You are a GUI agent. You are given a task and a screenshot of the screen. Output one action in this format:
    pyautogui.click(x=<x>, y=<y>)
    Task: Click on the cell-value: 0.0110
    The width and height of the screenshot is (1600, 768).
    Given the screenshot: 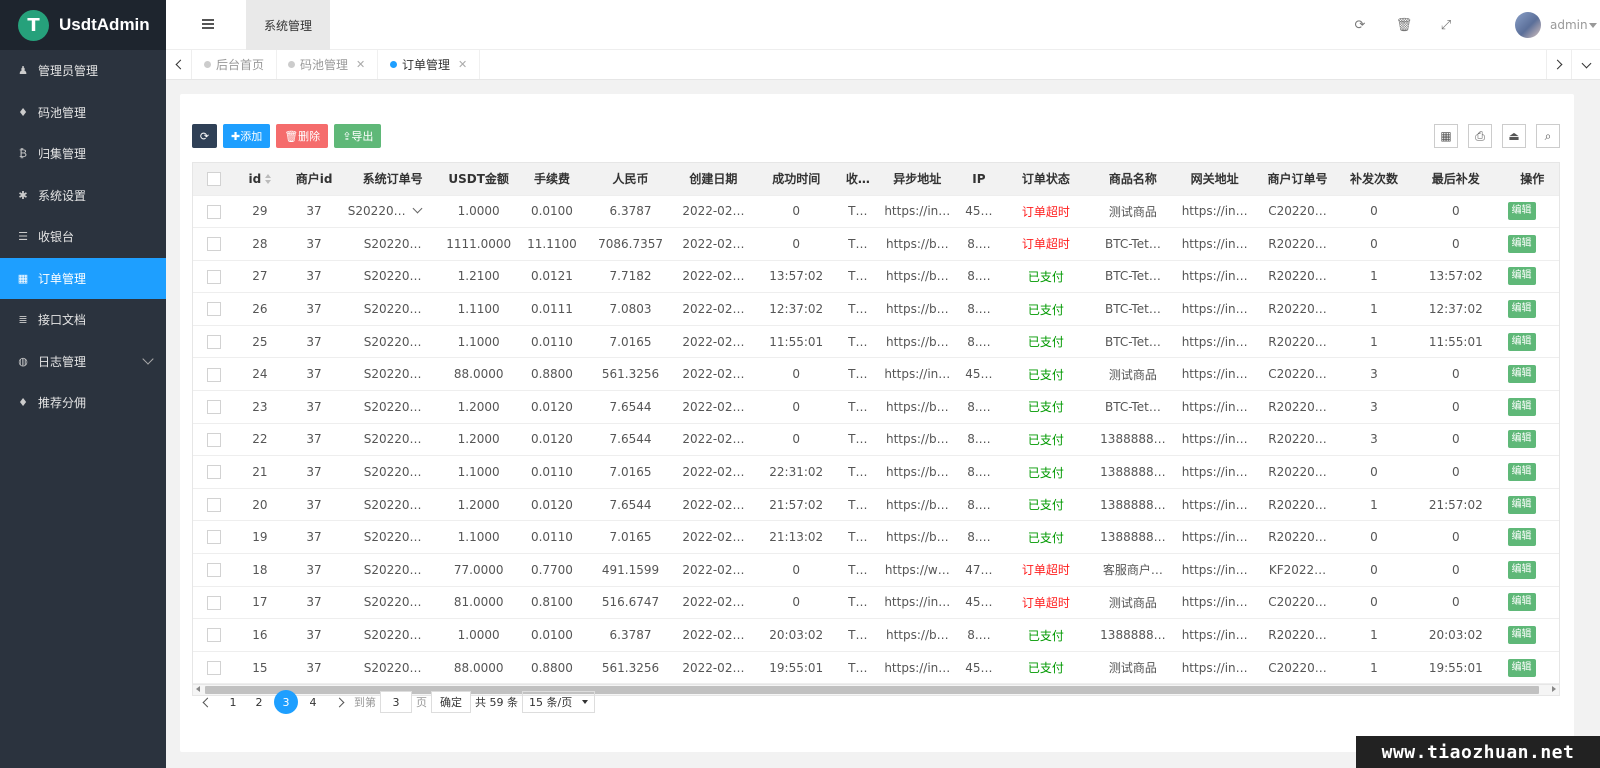 What is the action you would take?
    pyautogui.click(x=551, y=537)
    